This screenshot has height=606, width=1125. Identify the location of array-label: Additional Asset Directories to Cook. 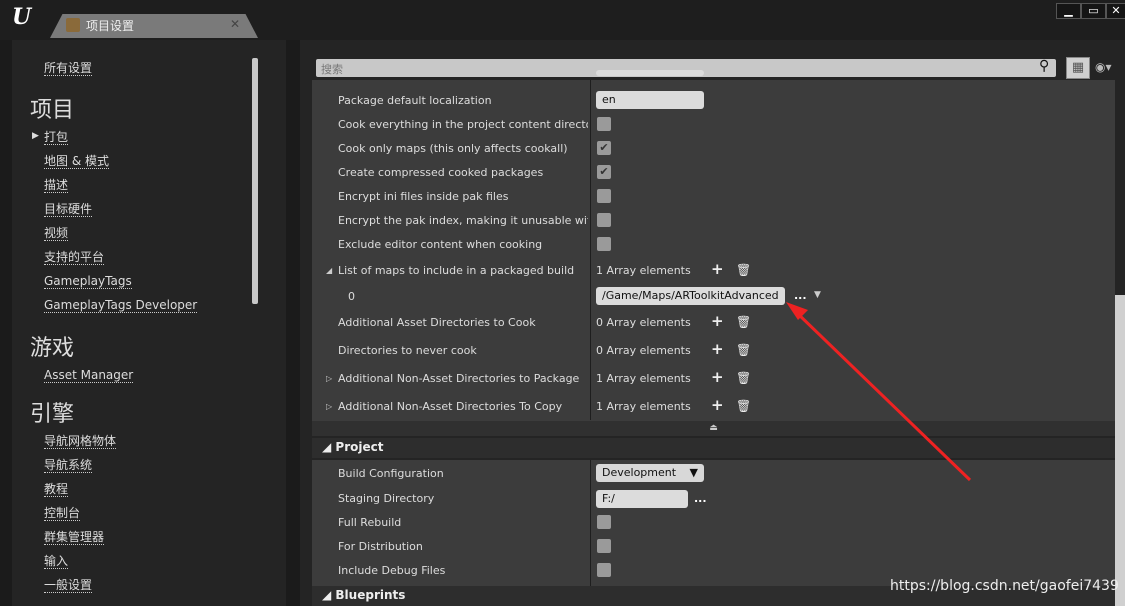
(437, 322).